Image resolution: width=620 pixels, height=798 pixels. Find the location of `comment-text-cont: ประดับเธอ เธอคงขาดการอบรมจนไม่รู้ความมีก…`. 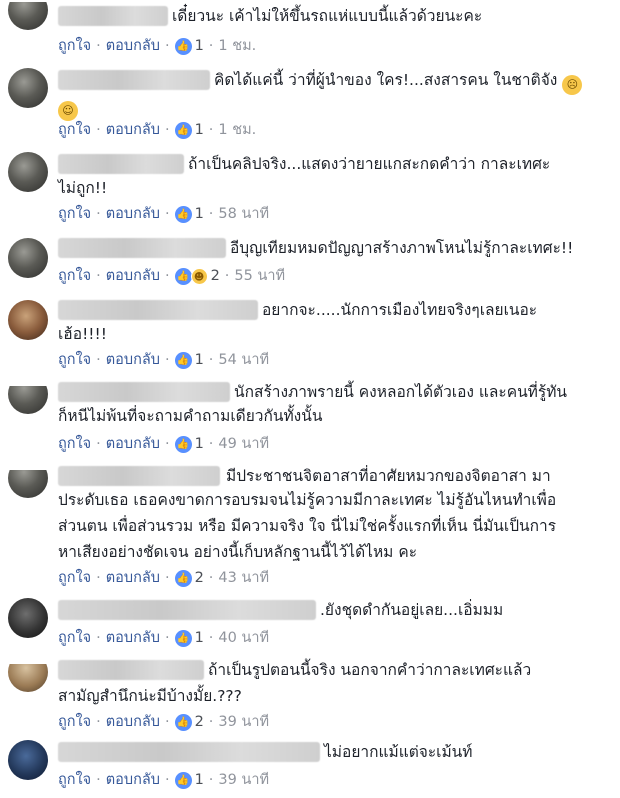

comment-text-cont: ประดับเธอ เธอคงขาดการอบรมจนไม่รู้ความมีก… is located at coordinates (332, 500).